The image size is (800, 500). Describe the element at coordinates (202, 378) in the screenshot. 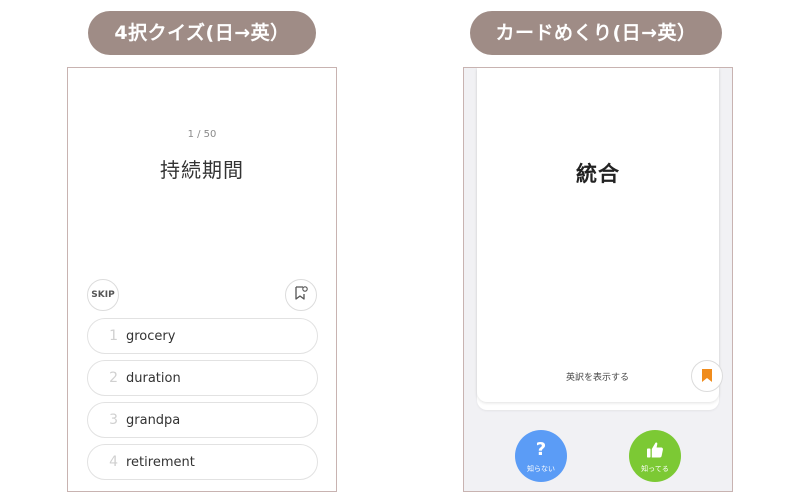

I see `answer-option-2: 2 duration` at that location.